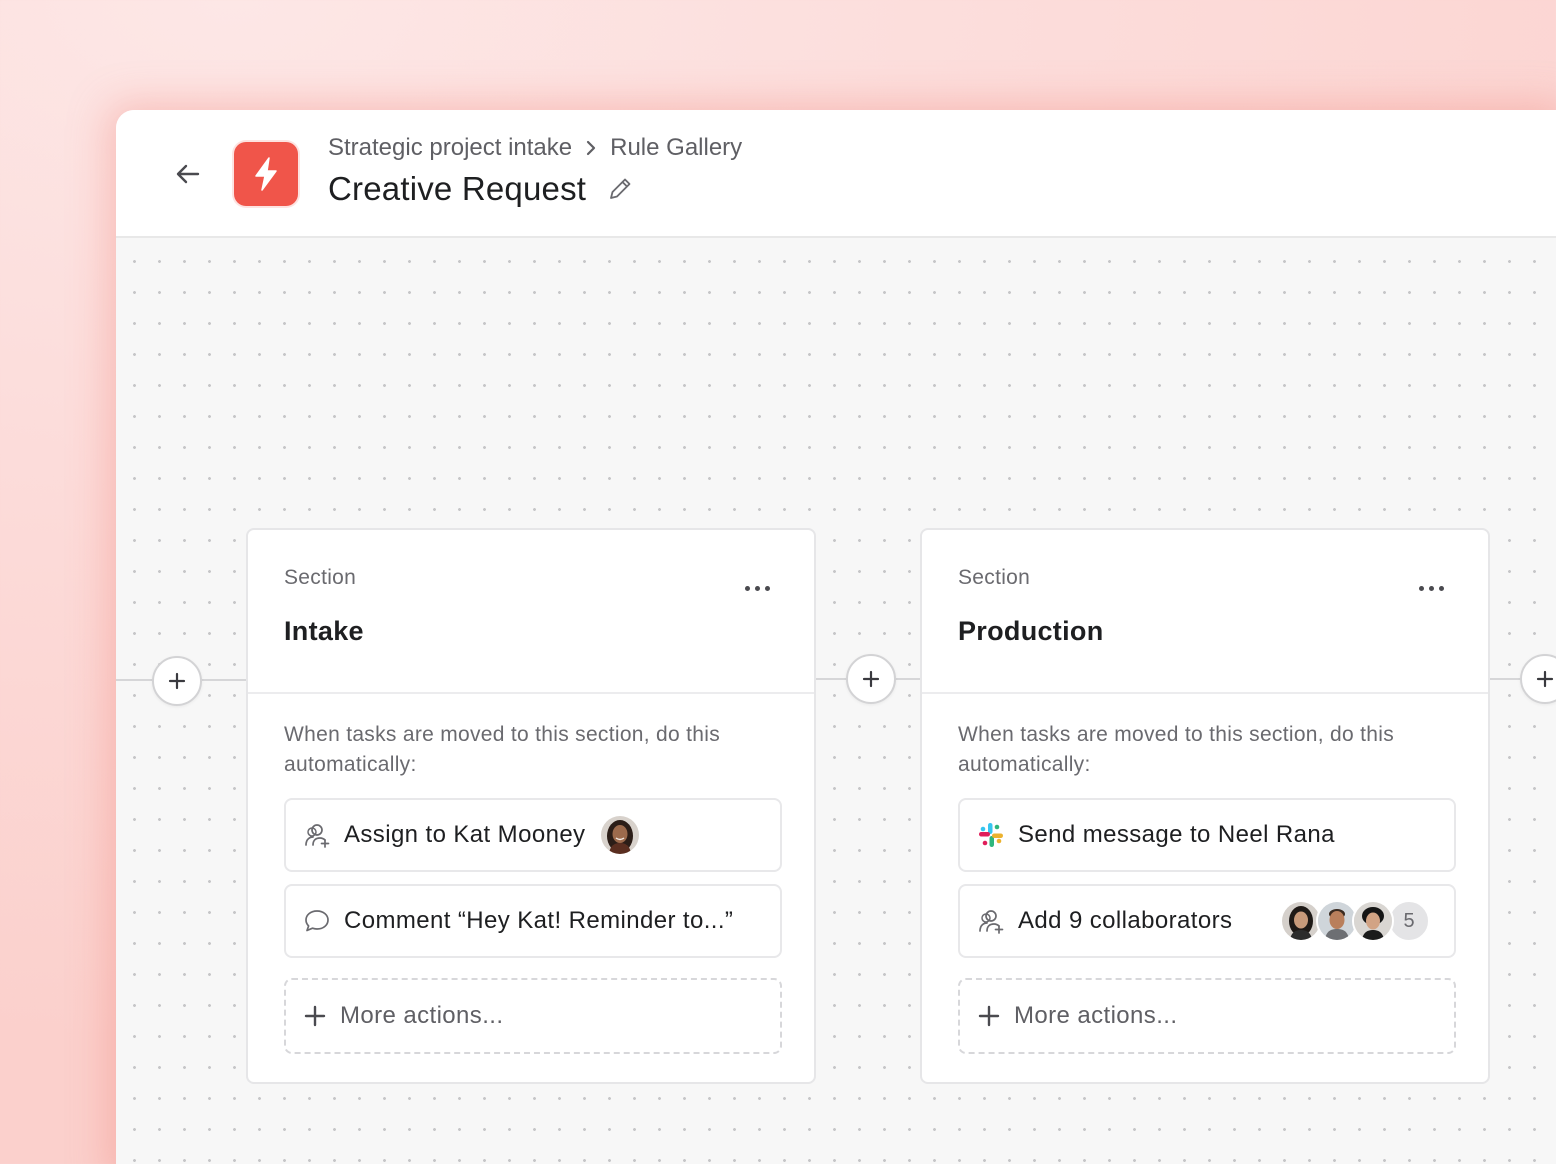  I want to click on back-button, so click(188, 174).